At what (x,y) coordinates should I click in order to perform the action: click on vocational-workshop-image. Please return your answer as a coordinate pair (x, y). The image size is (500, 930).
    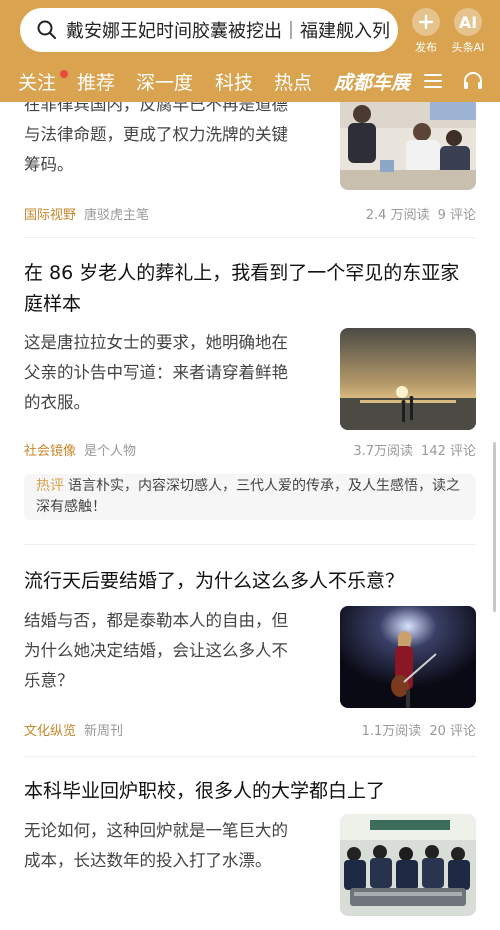
    Looking at the image, I should click on (408, 865).